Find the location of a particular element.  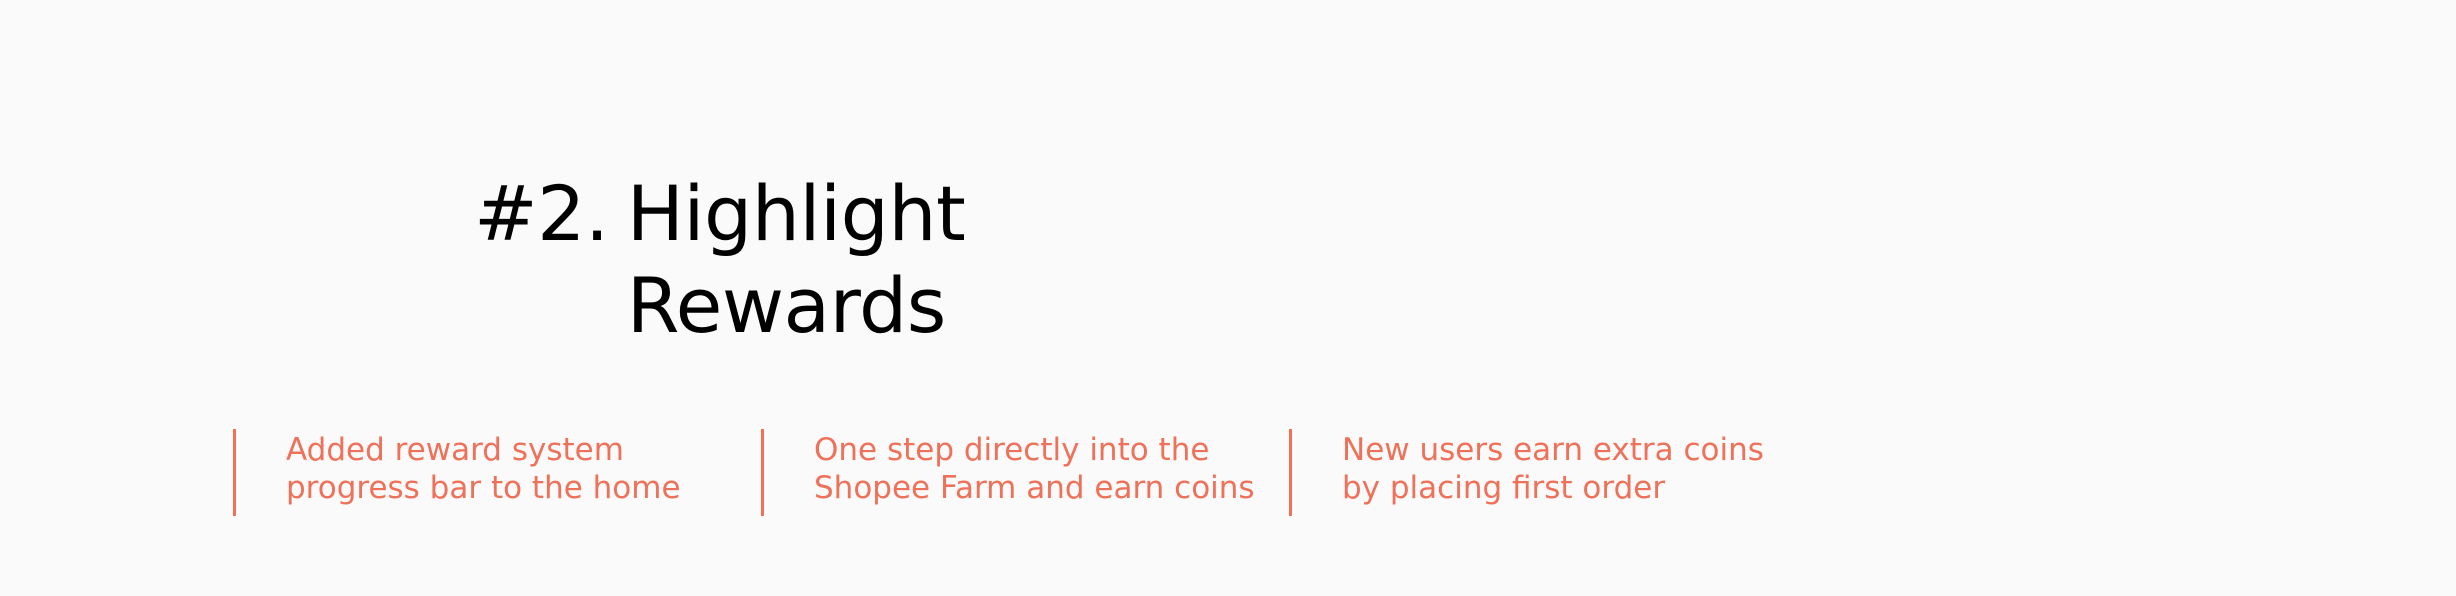

section-heading-line-2: Rewards is located at coordinates (786, 305).